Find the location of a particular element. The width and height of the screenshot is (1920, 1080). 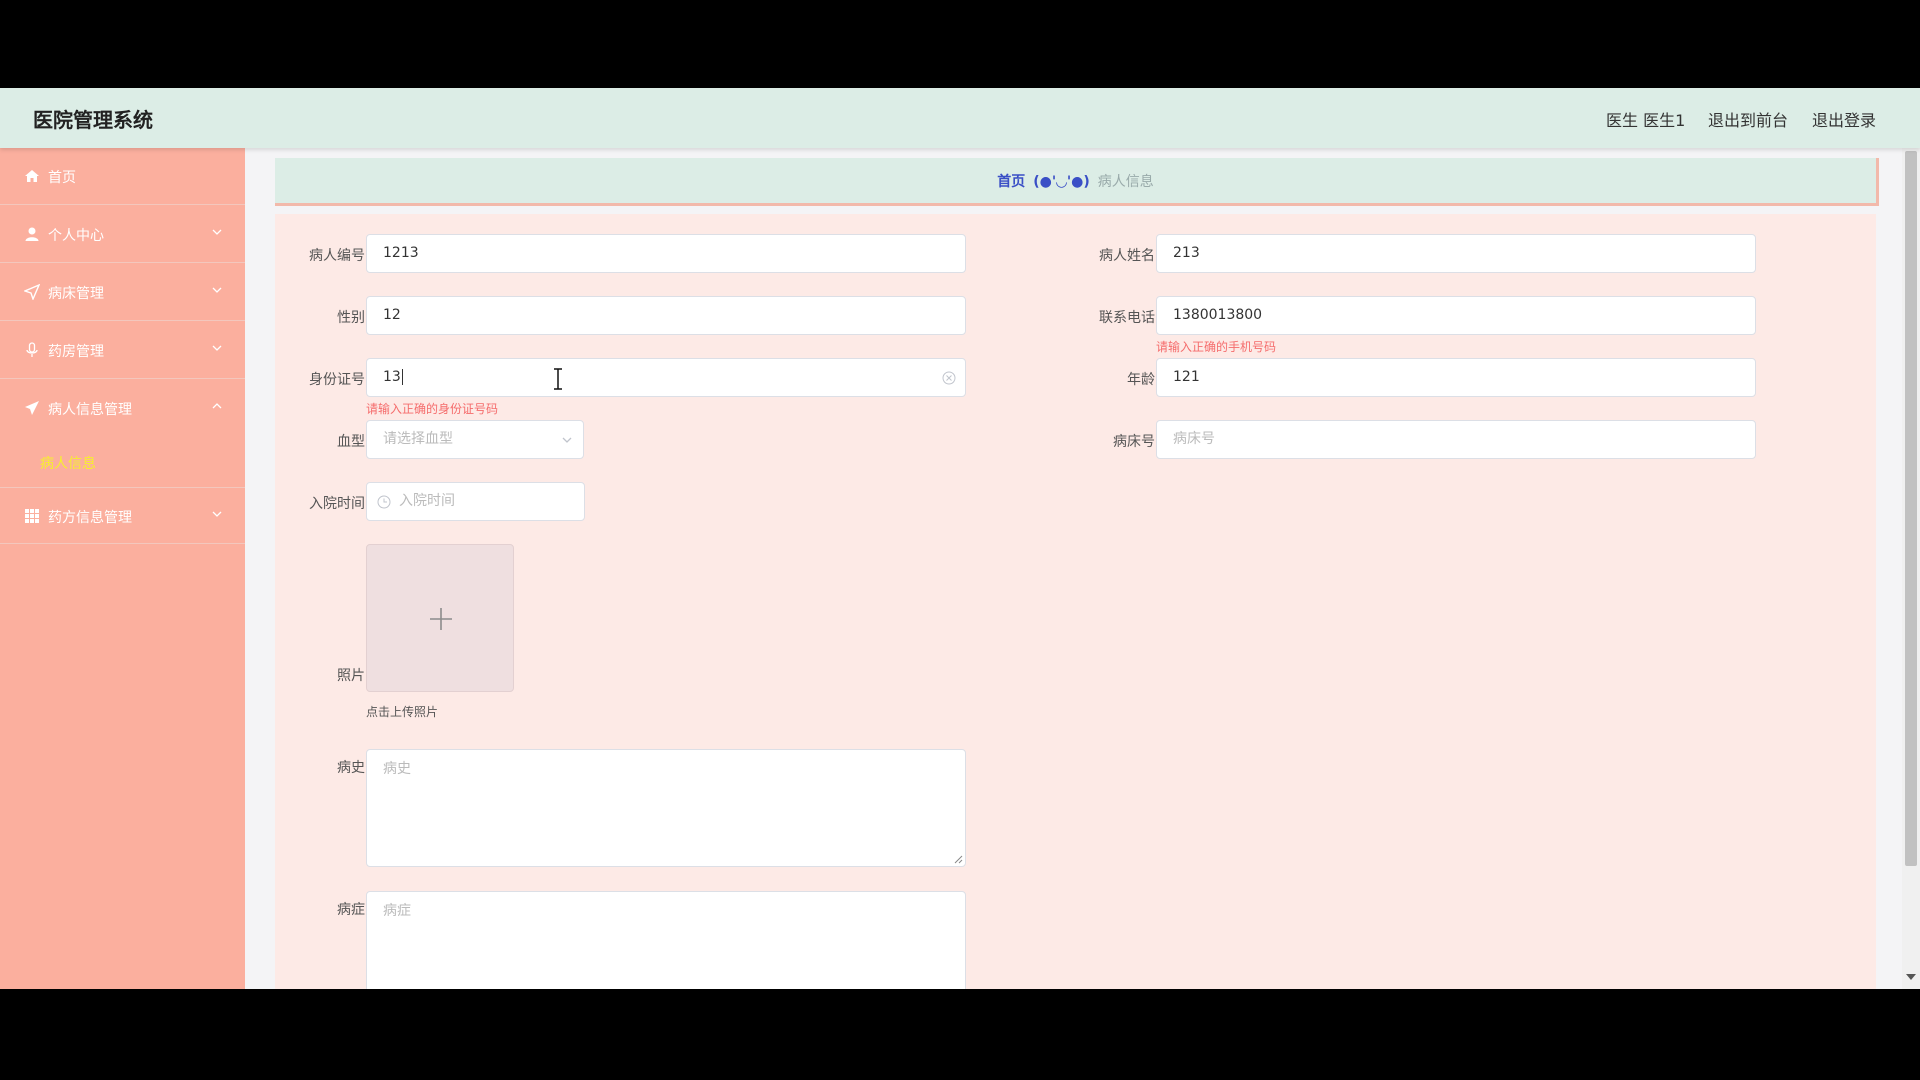

phone-label: 联系电话 is located at coordinates (1127, 318).